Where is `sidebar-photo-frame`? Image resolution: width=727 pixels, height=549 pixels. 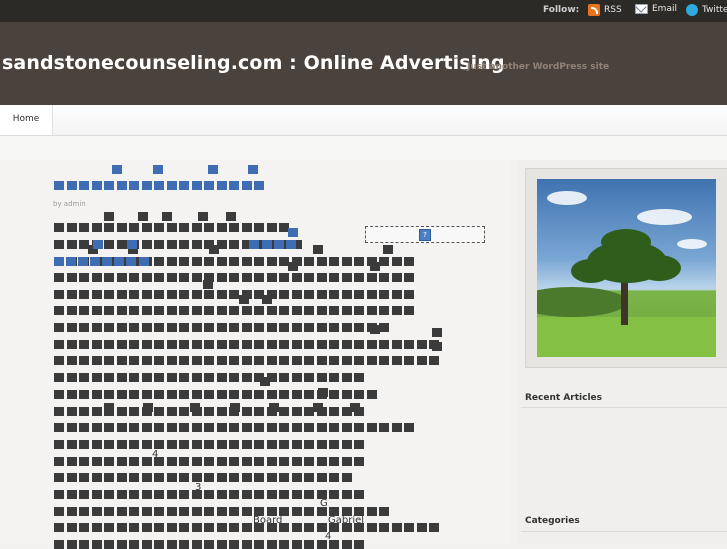
sidebar-photo-frame is located at coordinates (626, 268).